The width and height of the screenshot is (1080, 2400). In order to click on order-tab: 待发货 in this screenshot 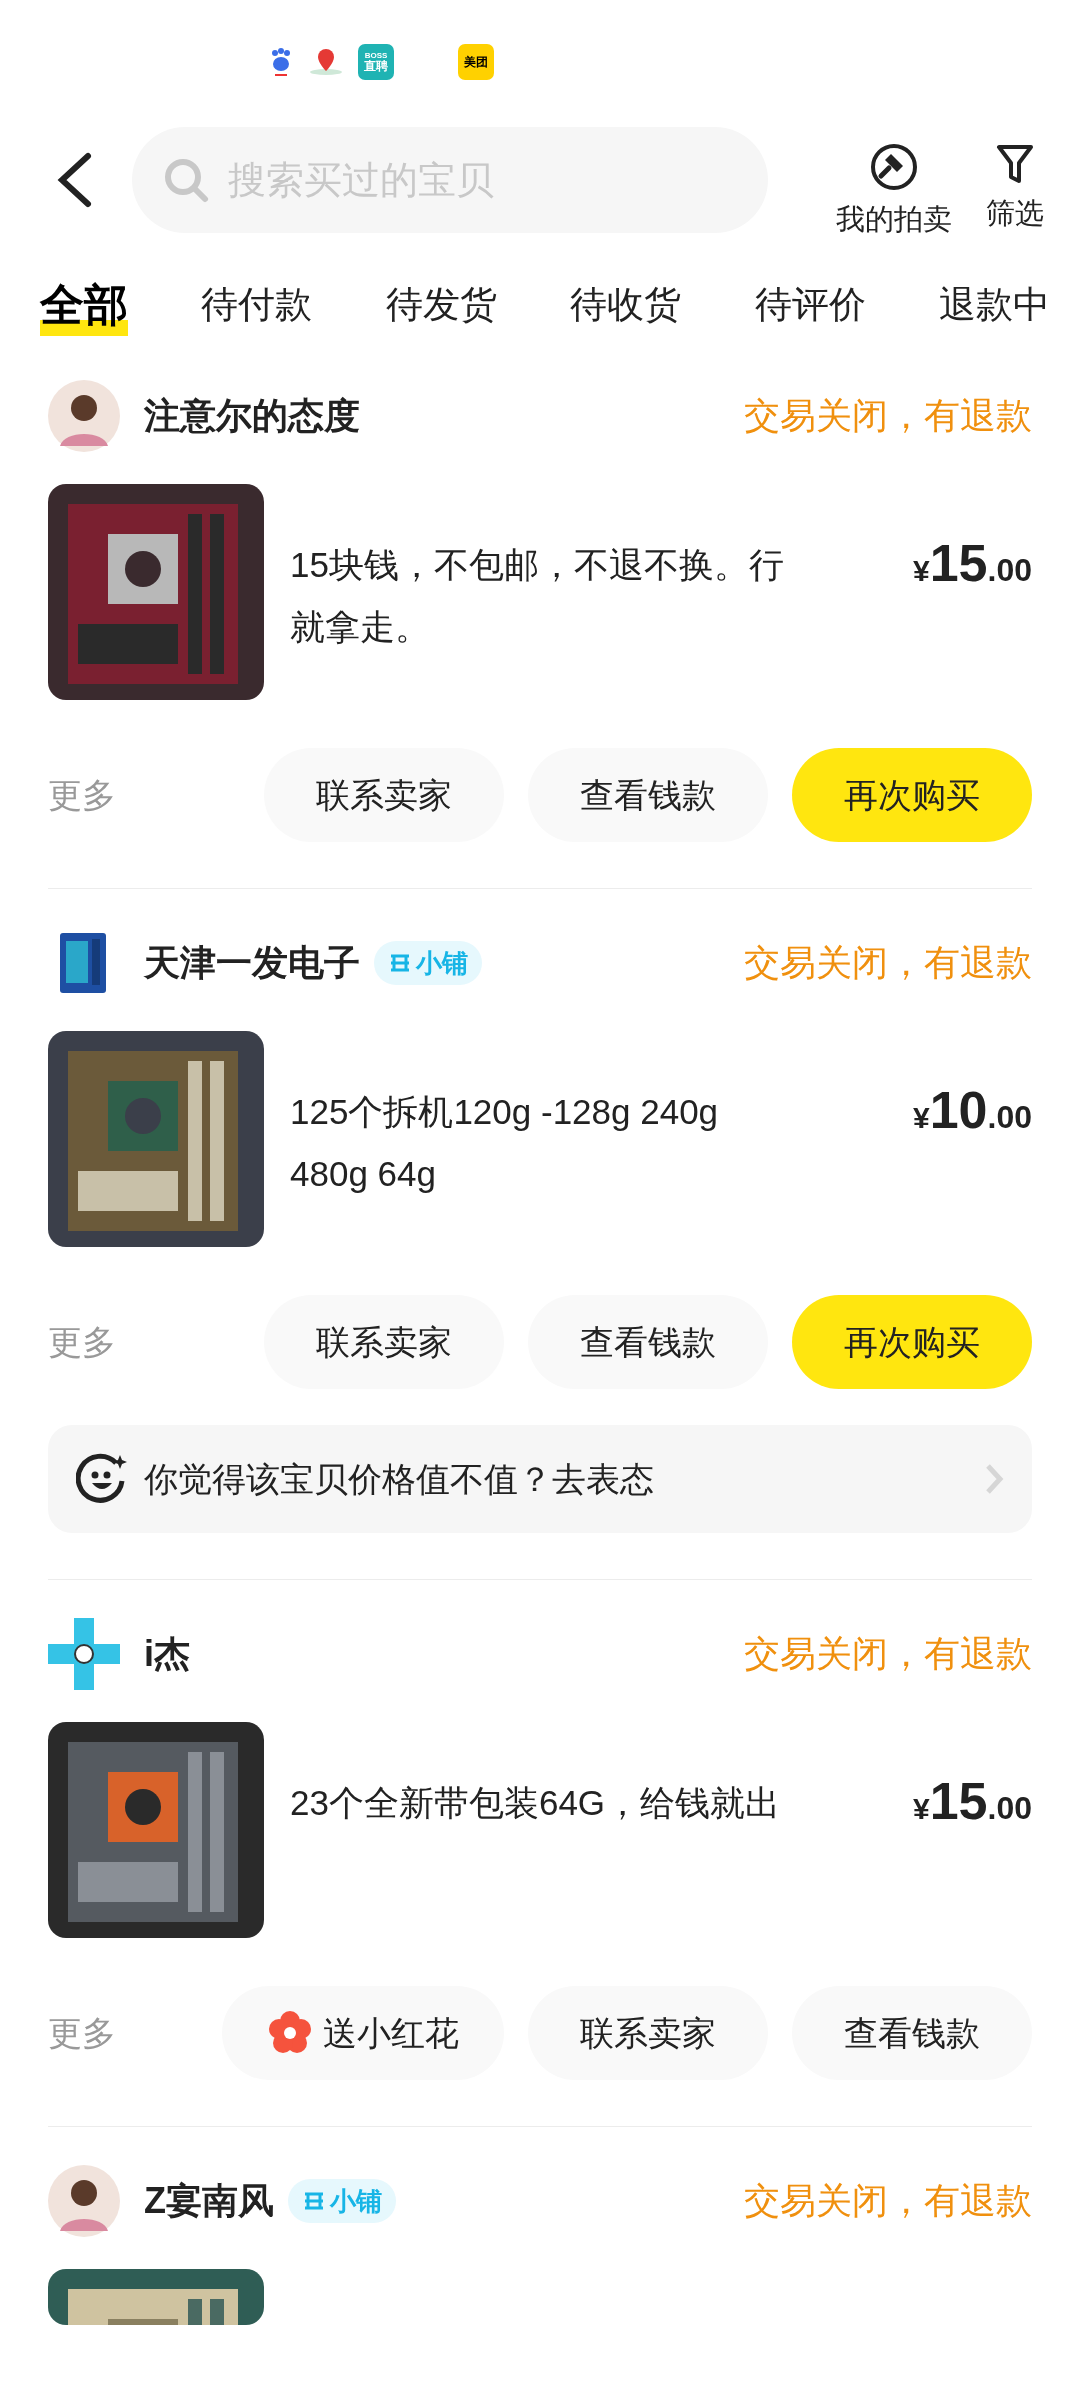, I will do `click(441, 305)`.